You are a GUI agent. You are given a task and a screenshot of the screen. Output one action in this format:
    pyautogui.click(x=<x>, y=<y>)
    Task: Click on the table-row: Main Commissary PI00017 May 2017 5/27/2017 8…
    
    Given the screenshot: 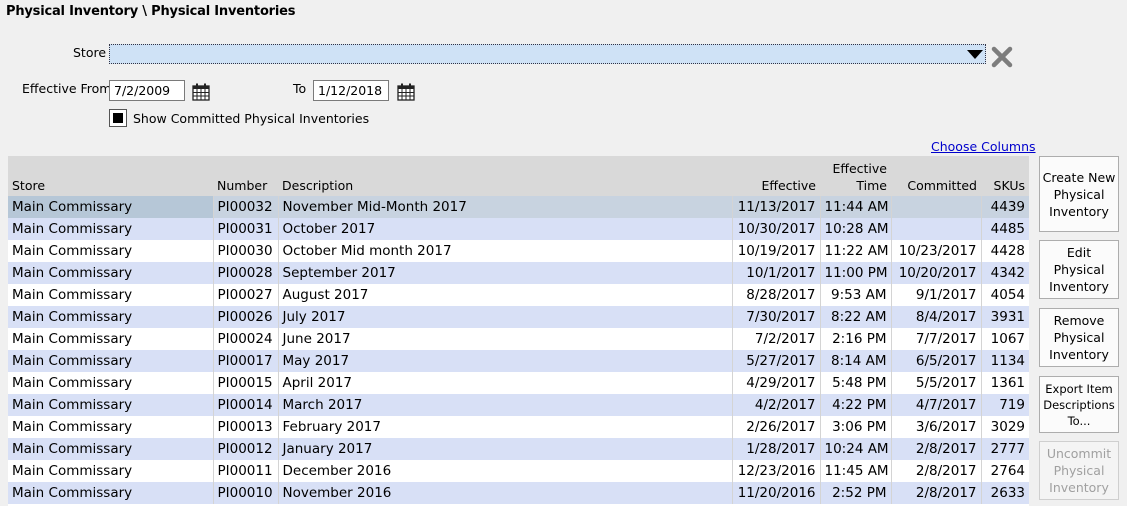 What is the action you would take?
    pyautogui.click(x=518, y=361)
    